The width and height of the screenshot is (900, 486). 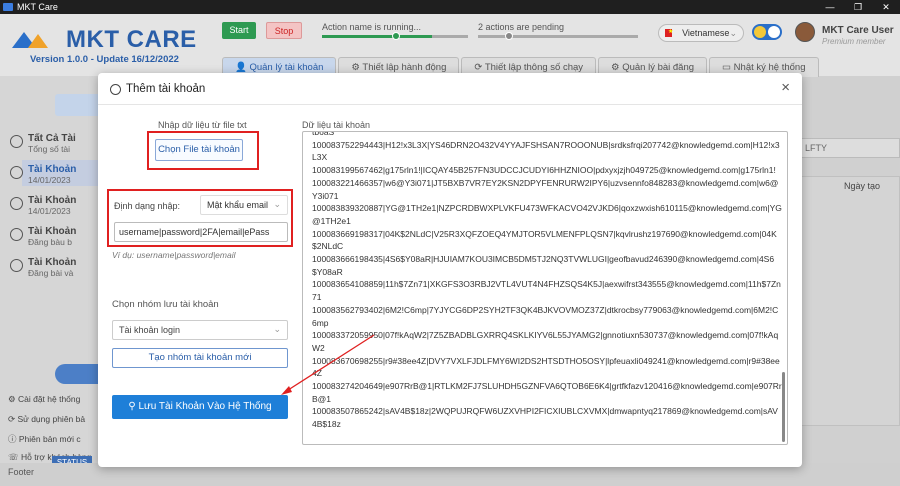 What do you see at coordinates (115, 89) in the screenshot?
I see `user-circle-icon` at bounding box center [115, 89].